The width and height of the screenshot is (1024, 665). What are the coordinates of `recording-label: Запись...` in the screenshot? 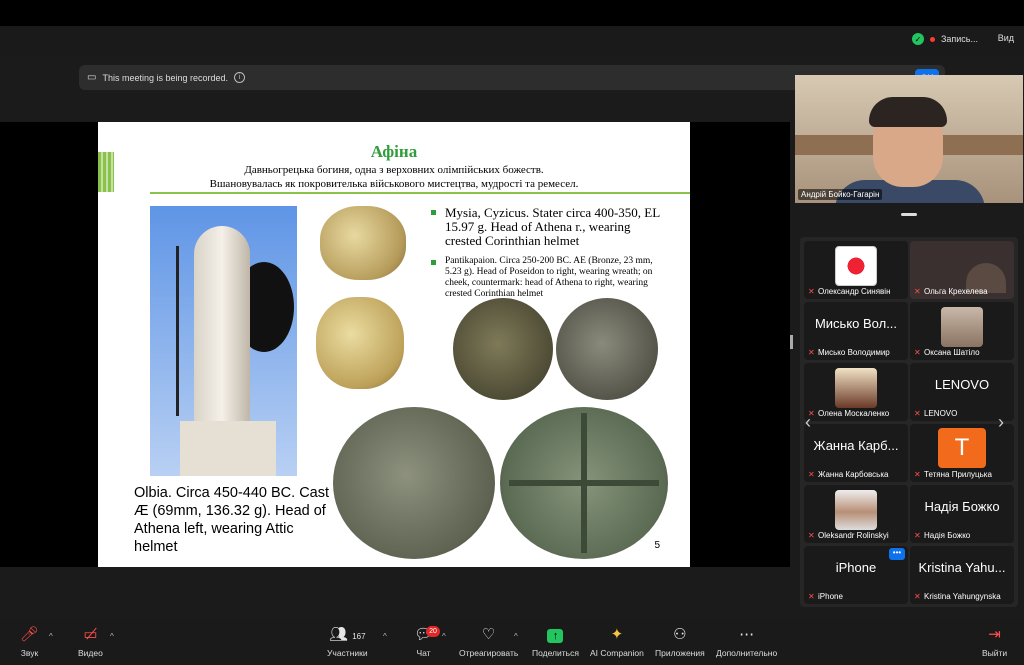 It's located at (959, 39).